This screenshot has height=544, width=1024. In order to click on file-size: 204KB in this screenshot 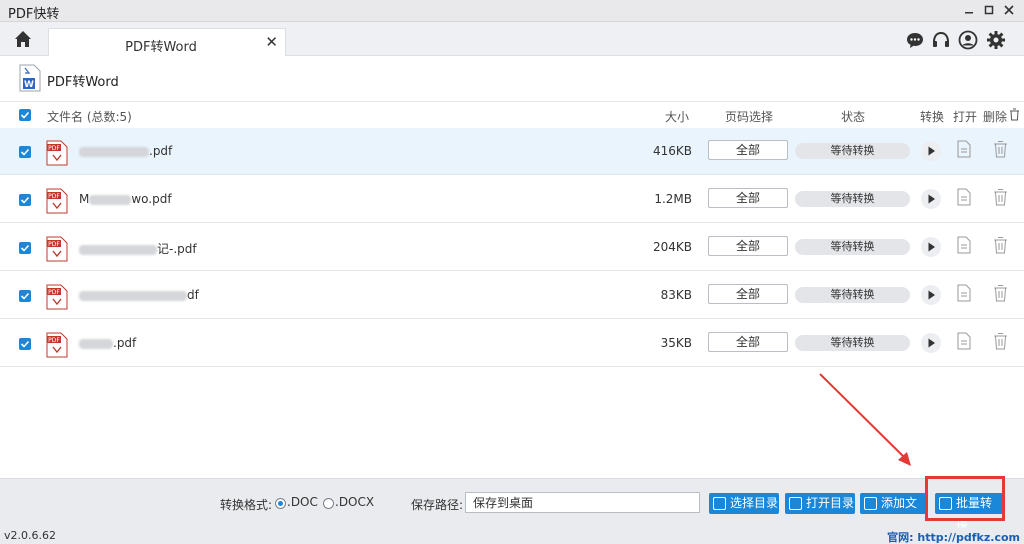, I will do `click(672, 247)`.